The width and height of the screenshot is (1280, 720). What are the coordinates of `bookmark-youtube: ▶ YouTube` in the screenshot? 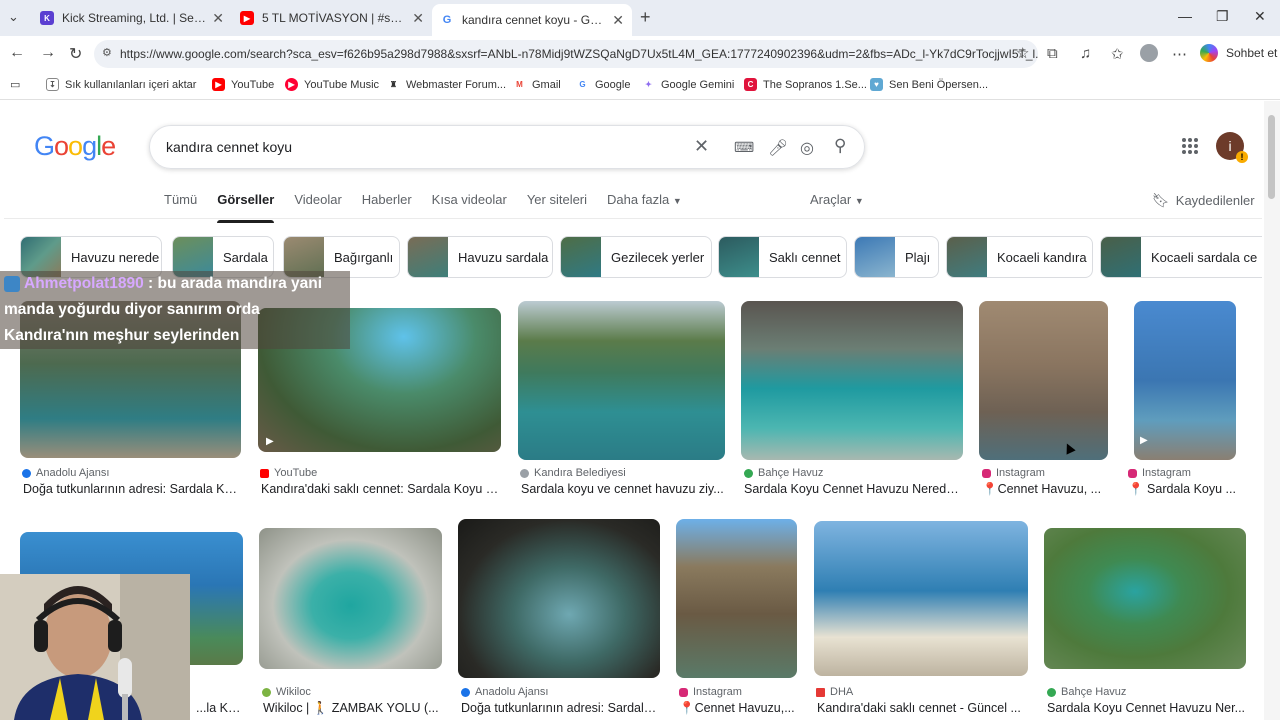 It's located at (243, 84).